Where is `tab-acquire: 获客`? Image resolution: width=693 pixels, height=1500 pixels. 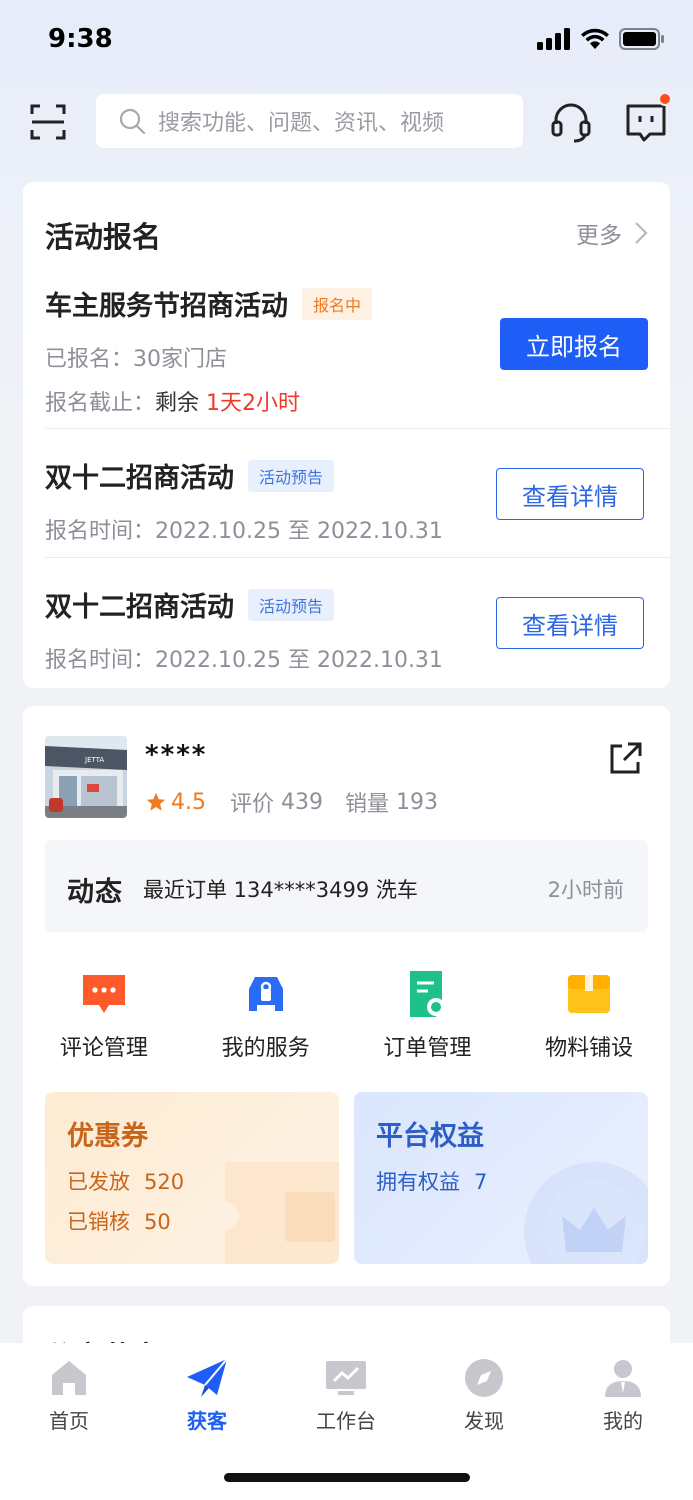
tab-acquire: 获客 is located at coordinates (207, 1395).